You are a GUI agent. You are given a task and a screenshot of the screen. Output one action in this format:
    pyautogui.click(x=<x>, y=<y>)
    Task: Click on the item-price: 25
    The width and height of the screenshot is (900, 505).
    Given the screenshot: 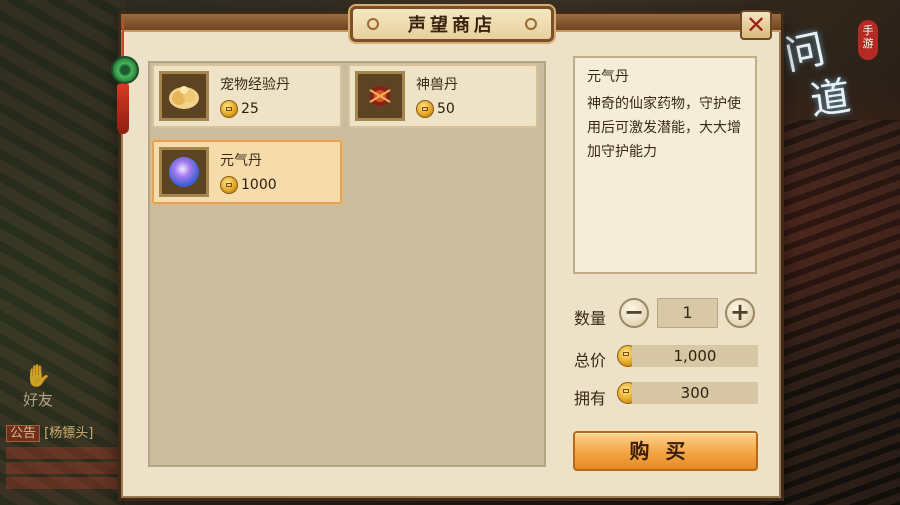 What is the action you would take?
    pyautogui.click(x=239, y=109)
    